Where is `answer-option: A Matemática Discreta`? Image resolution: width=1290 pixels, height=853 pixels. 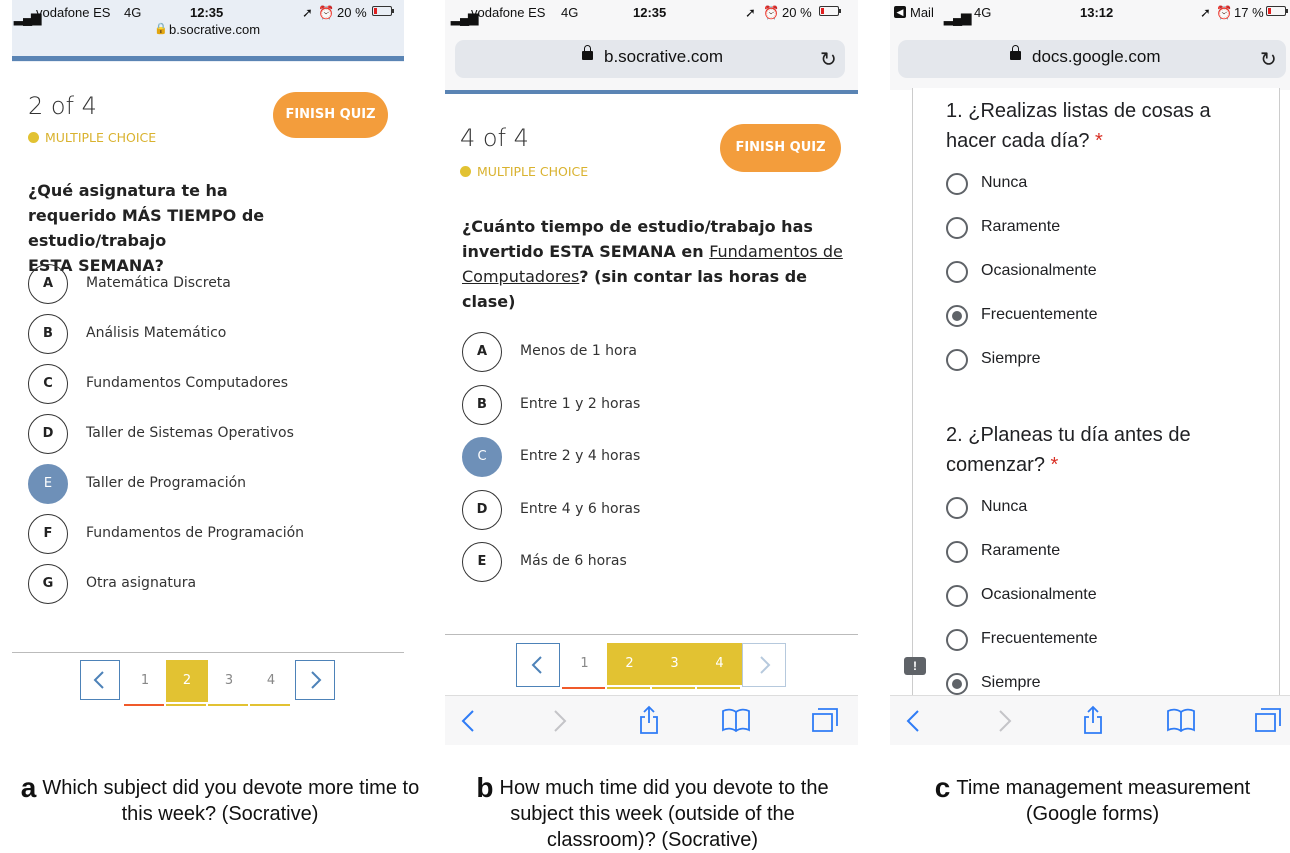
answer-option: A Matemática Discreta is located at coordinates (193, 286).